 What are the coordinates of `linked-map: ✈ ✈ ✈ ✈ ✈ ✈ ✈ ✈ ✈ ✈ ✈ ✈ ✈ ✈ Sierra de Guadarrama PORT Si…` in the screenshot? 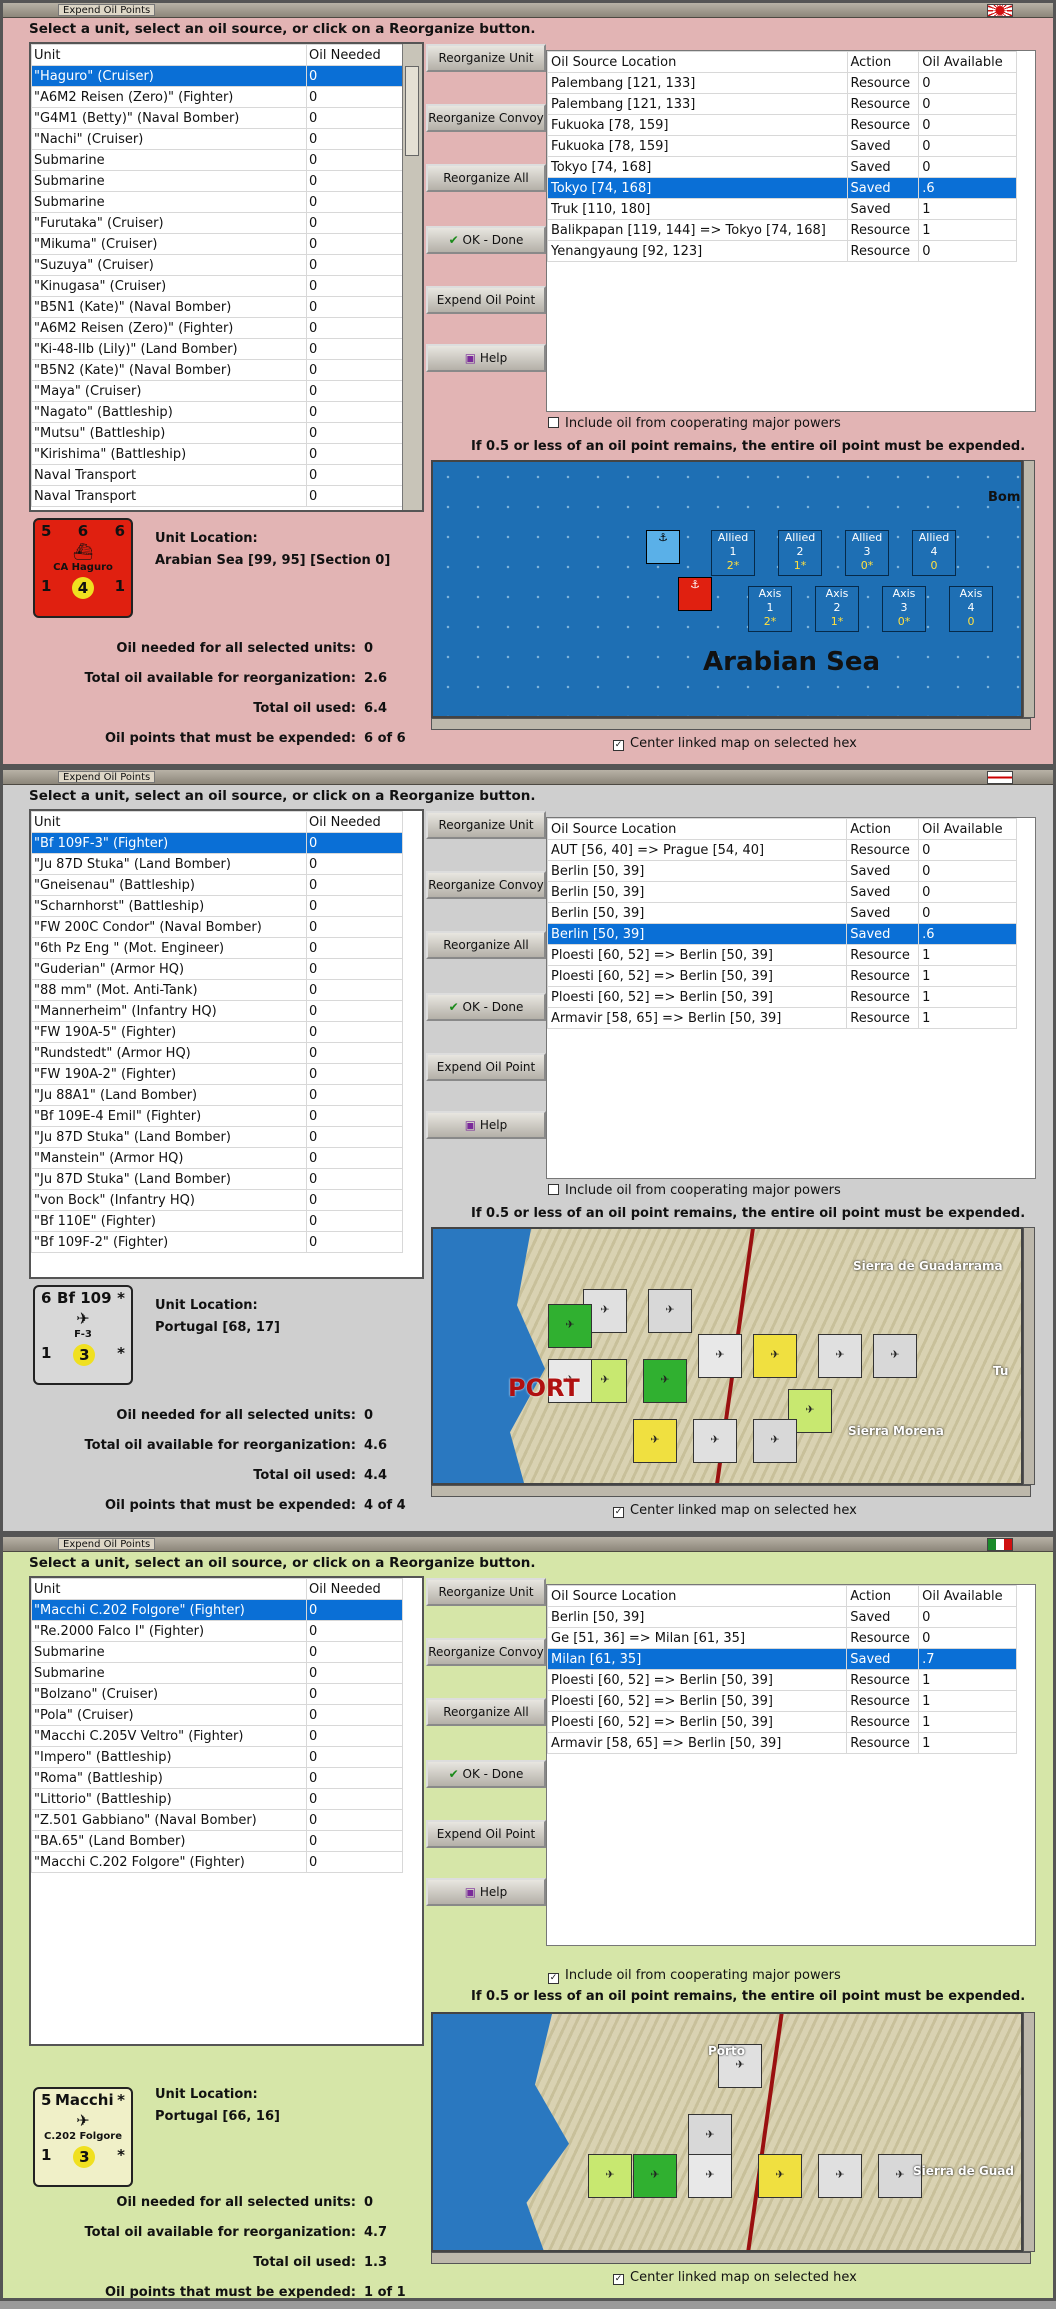 It's located at (727, 1356).